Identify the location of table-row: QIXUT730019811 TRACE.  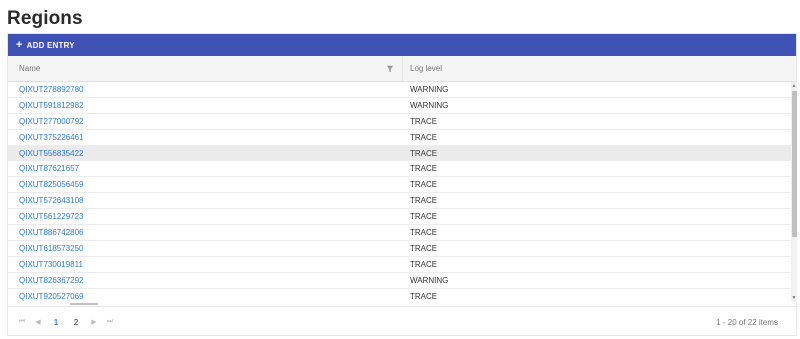
(399, 265).